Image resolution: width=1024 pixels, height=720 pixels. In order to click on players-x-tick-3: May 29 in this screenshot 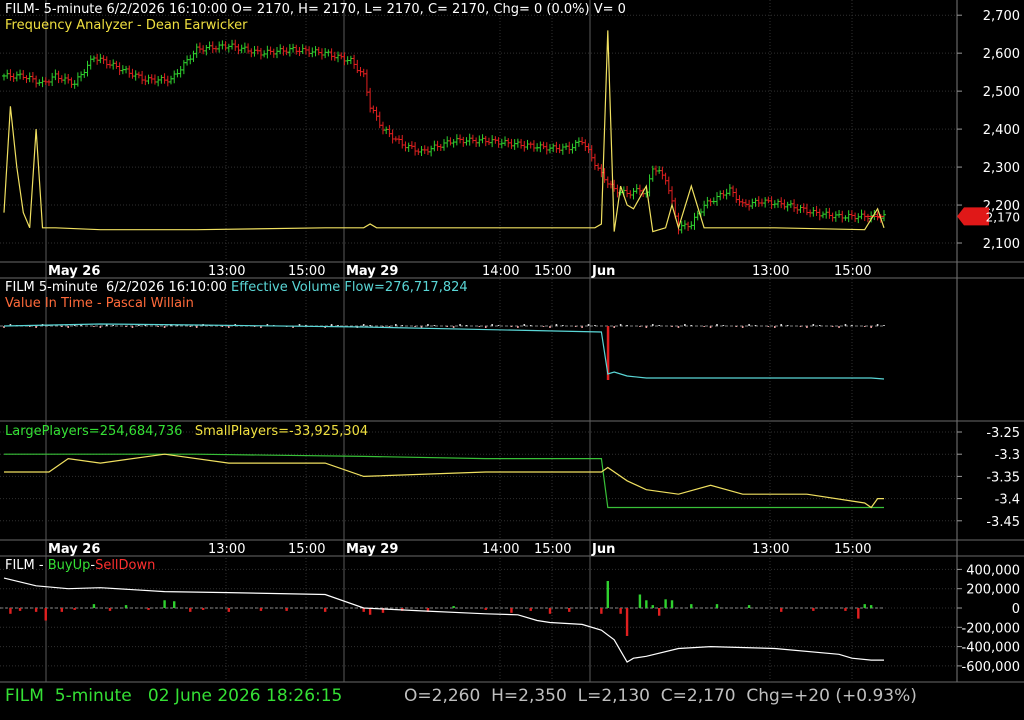, I will do `click(372, 549)`.